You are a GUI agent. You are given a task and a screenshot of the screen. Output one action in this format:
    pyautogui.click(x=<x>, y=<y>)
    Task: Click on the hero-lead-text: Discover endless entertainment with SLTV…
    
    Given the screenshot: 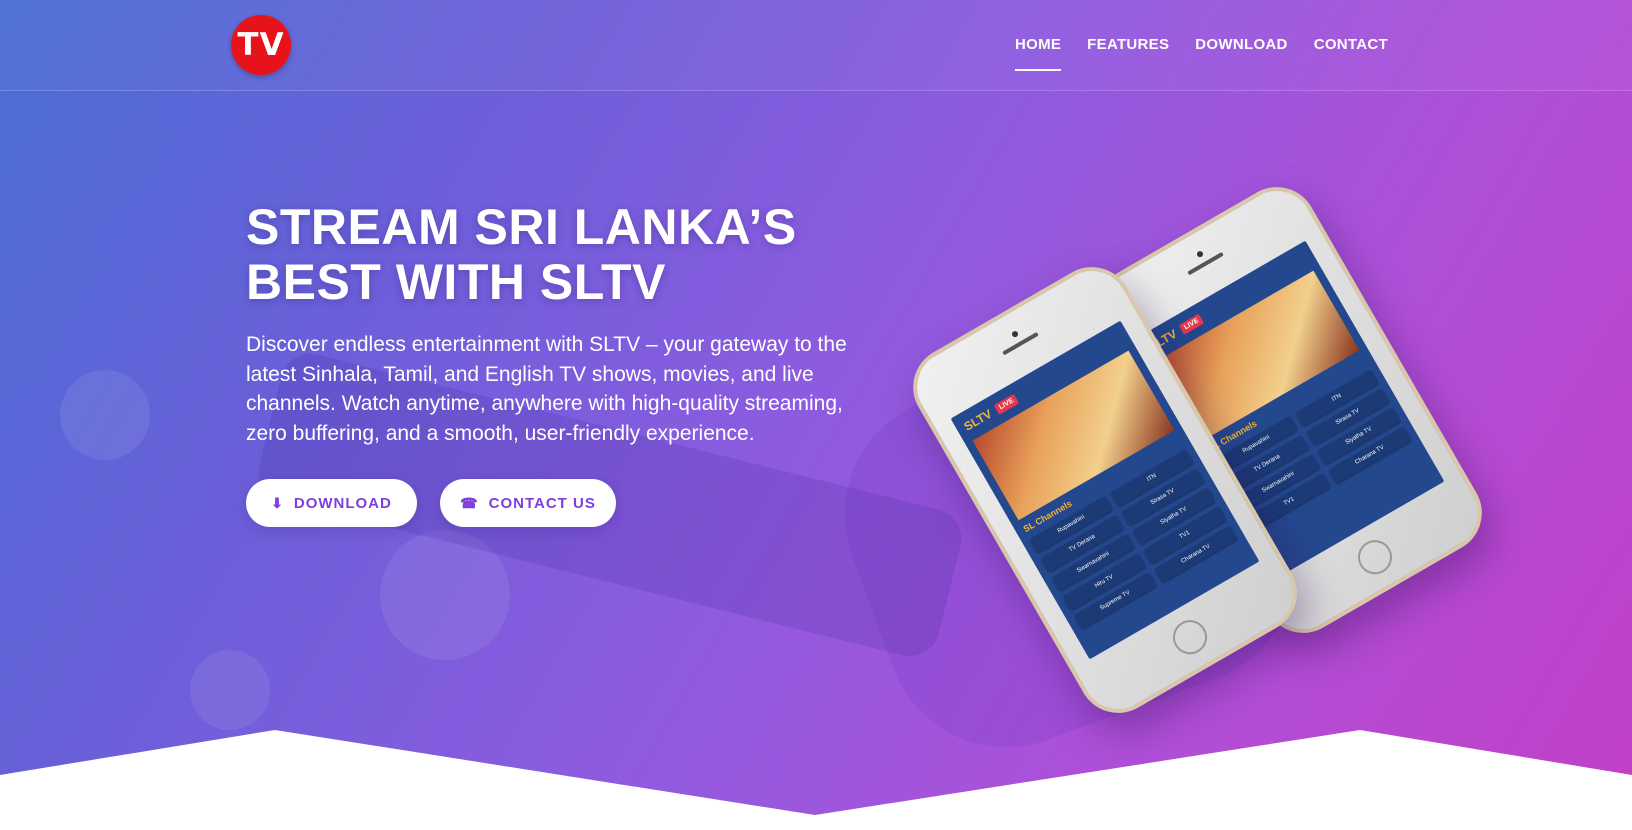 What is the action you would take?
    pyautogui.click(x=546, y=389)
    